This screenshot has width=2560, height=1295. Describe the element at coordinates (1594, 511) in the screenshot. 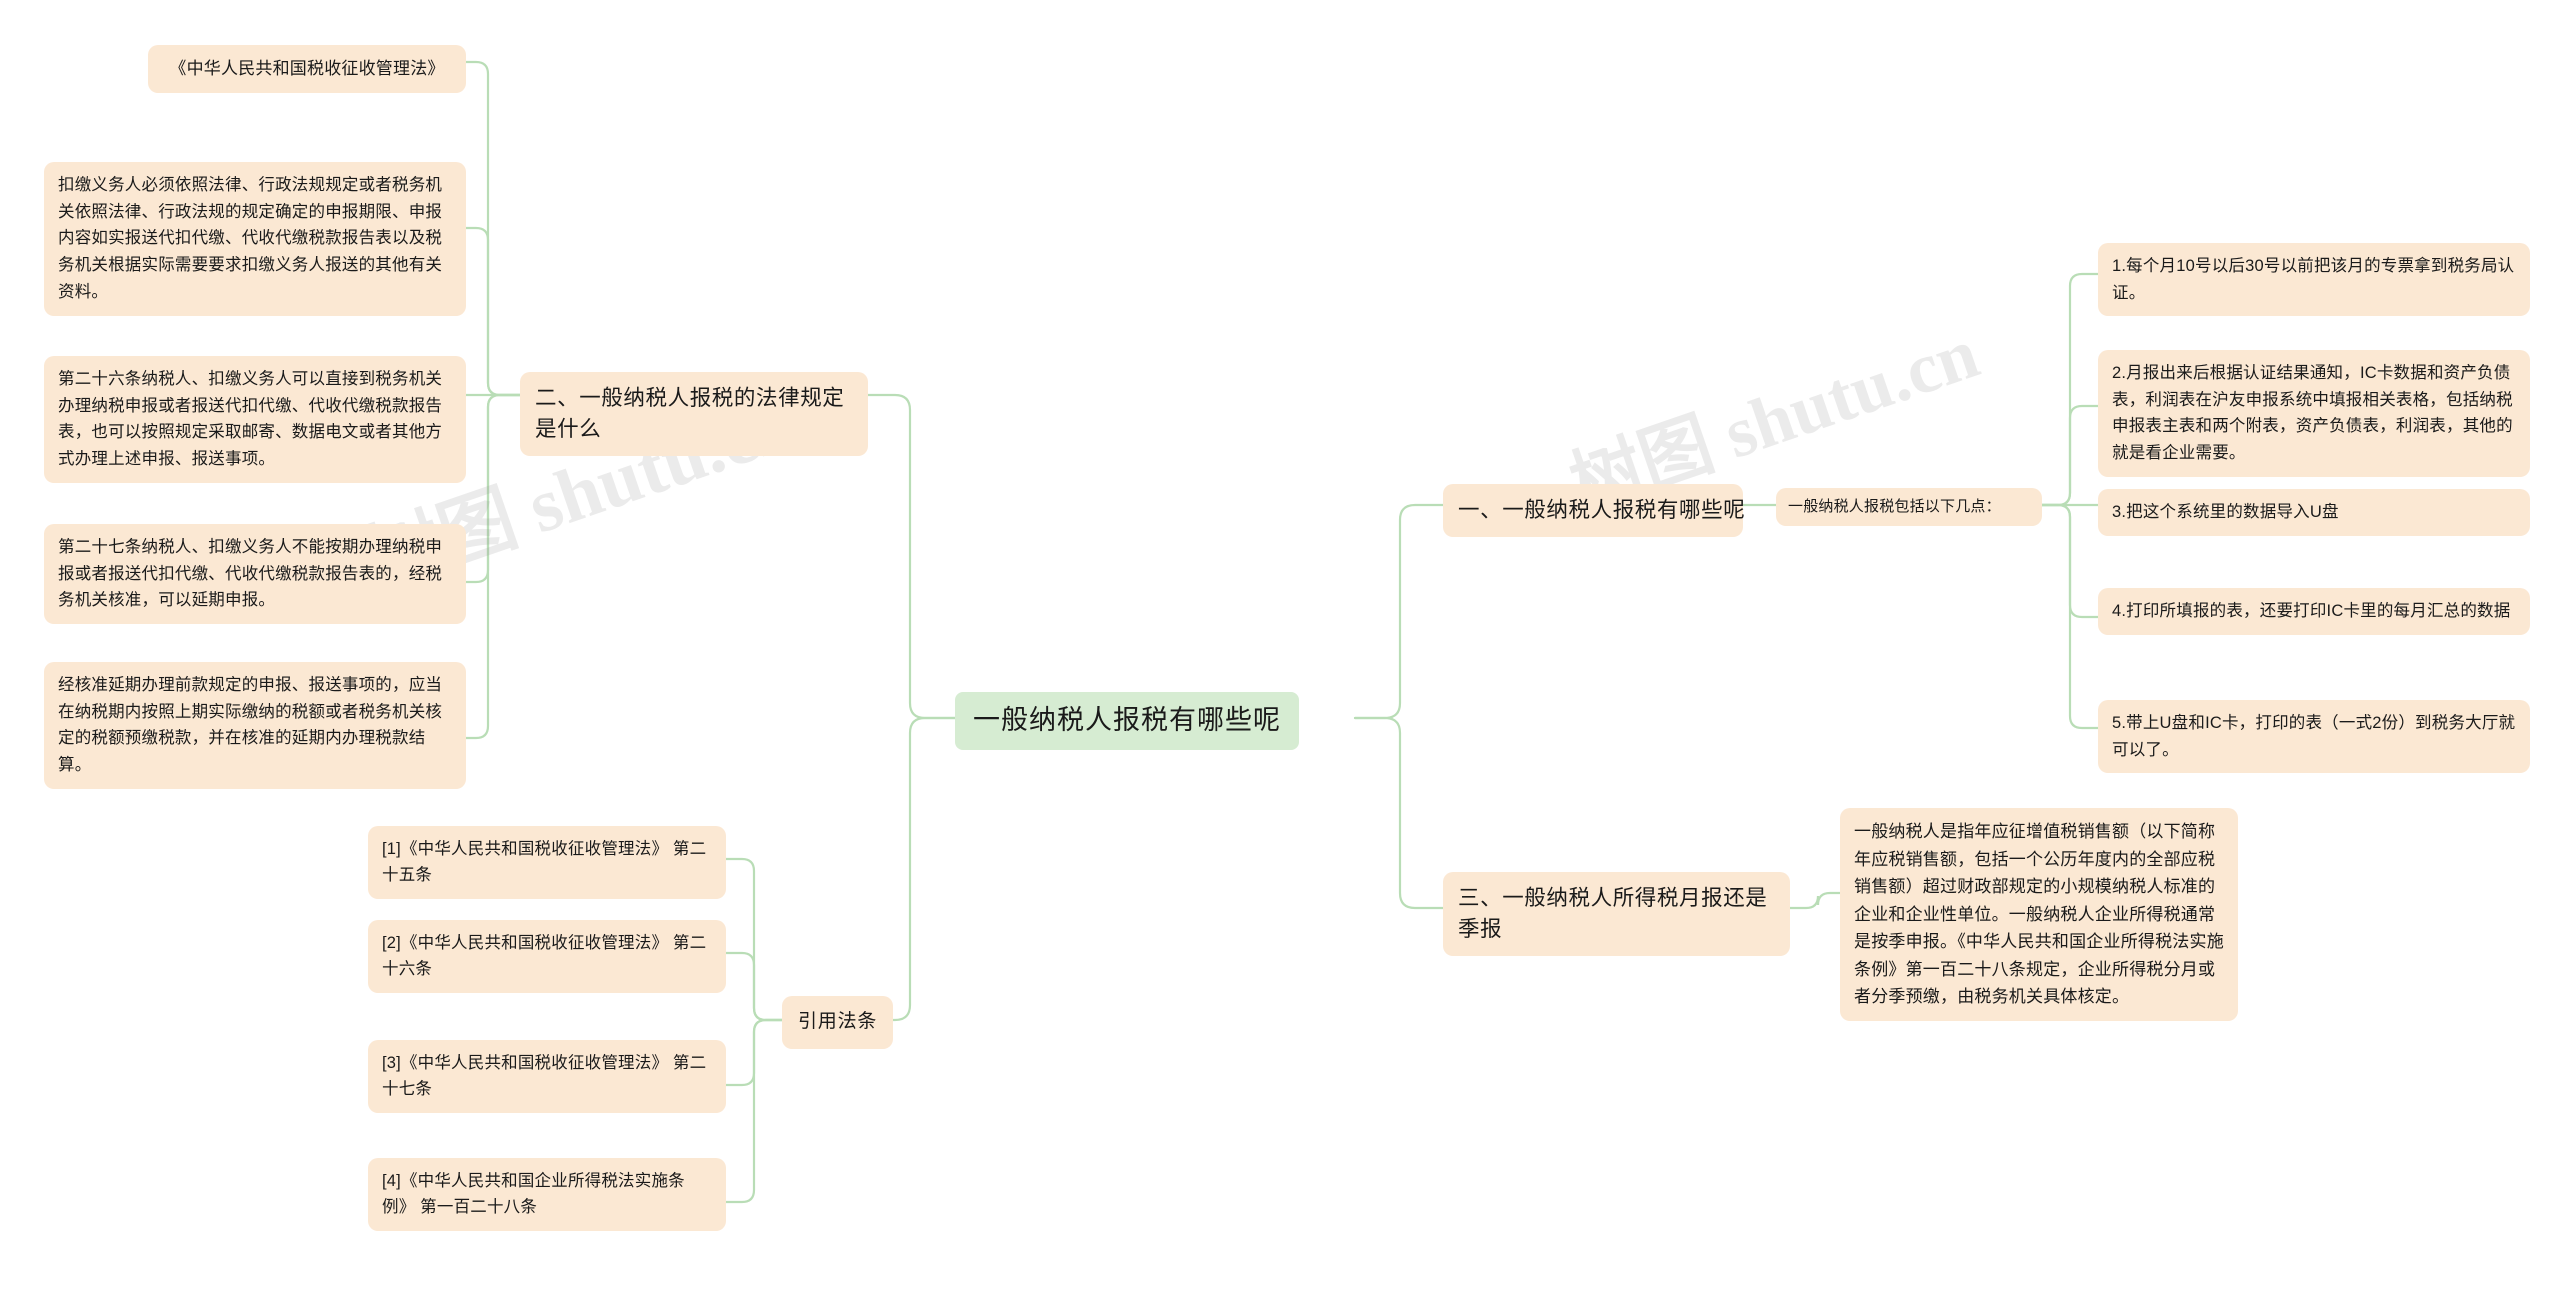

I see `branch-node-1: 一、一般纳税人报税有哪些呢` at that location.